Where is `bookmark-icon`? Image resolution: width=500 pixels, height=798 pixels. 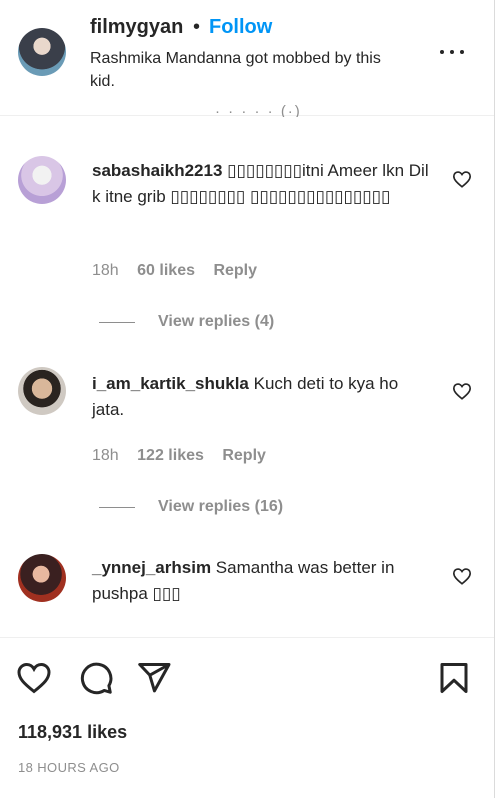 bookmark-icon is located at coordinates (454, 678).